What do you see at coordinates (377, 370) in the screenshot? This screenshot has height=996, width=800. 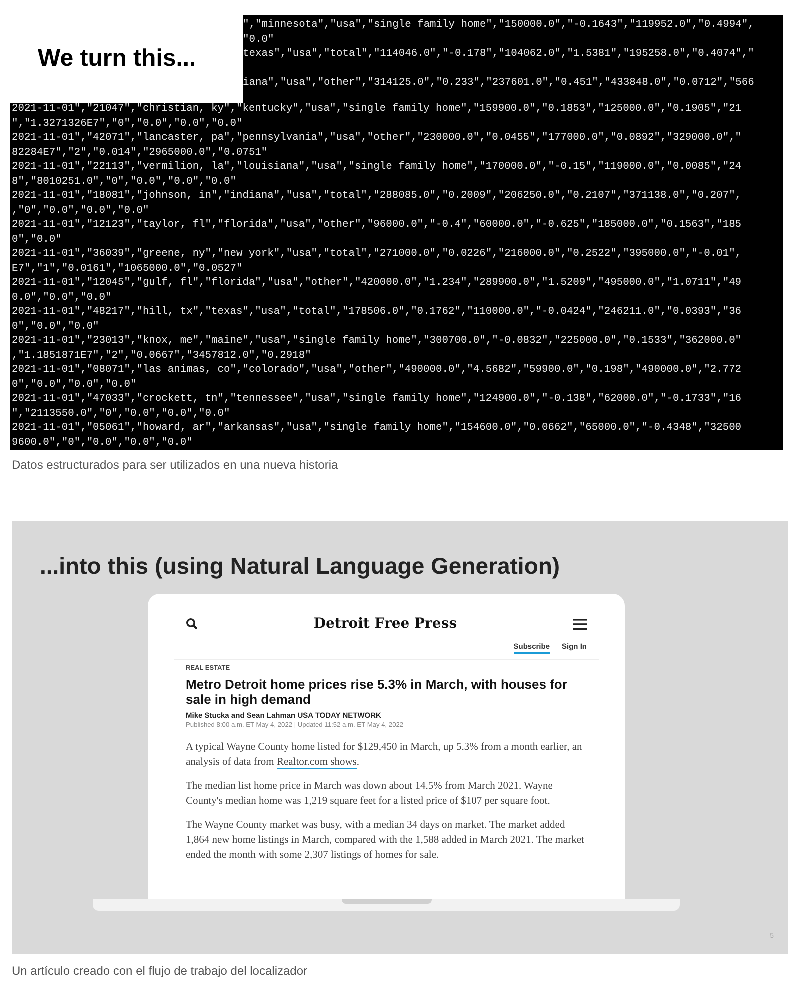 I see `terminal-line: 2021-11-01","08071","las animas, co","colorado","usa","other","490000.0","4.5682","59900.0","0.198","490000.0","2.772` at bounding box center [377, 370].